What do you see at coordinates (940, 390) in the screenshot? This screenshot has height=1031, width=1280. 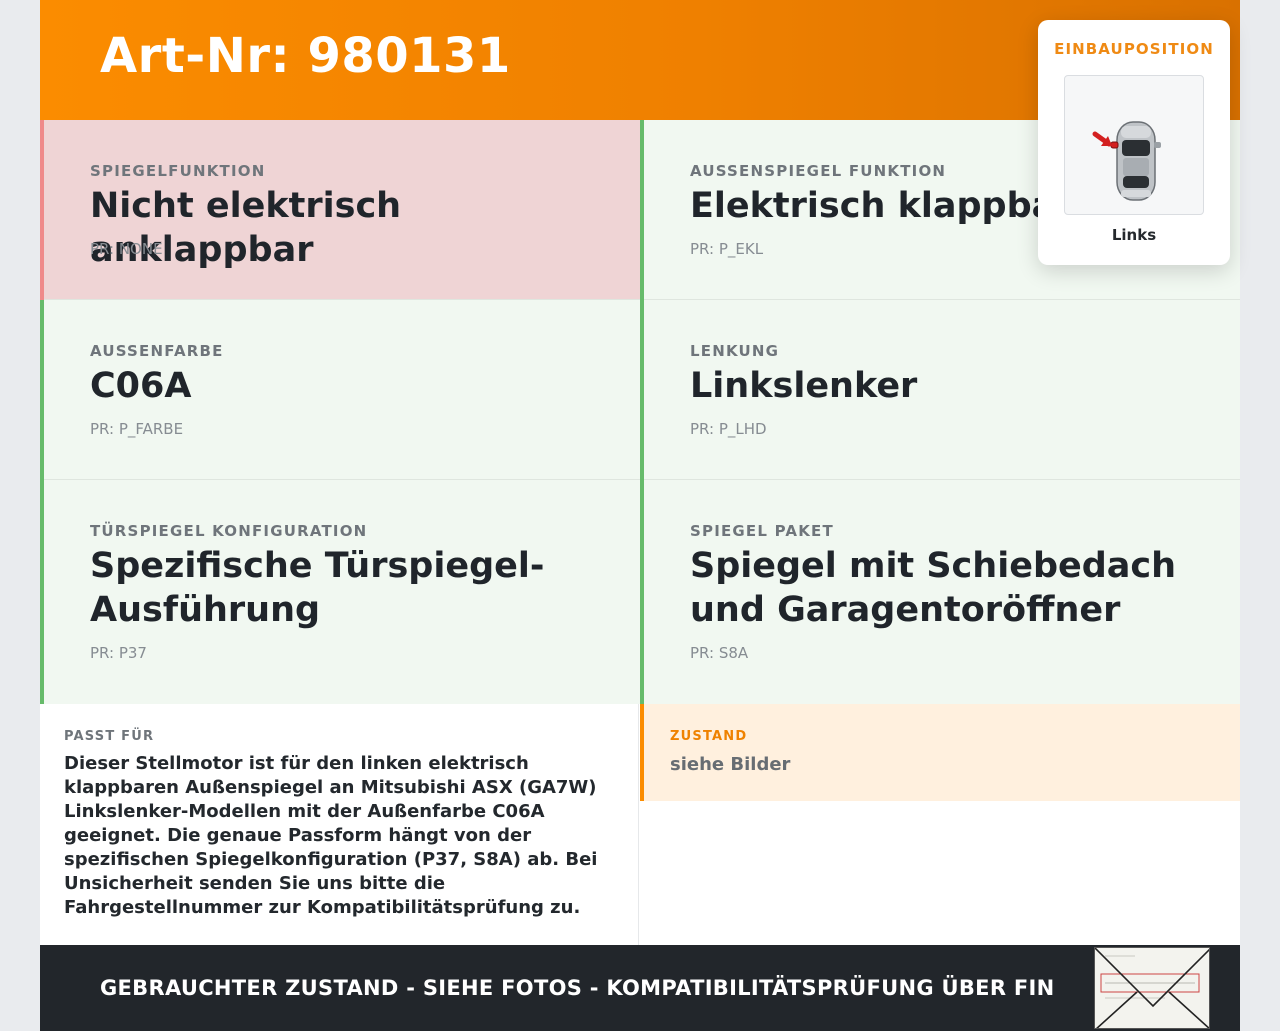 I see `attribute-lenkung: LENKUNG Linkslenker PR: P_LHD` at bounding box center [940, 390].